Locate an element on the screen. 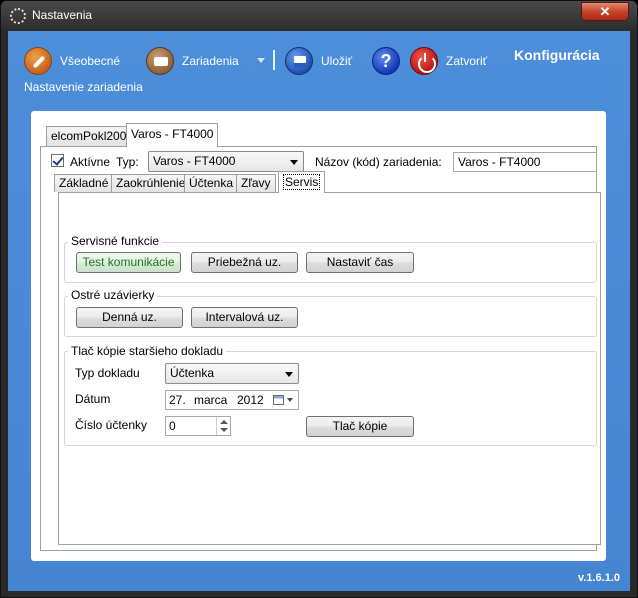 Image resolution: width=638 pixels, height=598 pixels. date-label: Dátum is located at coordinates (93, 399).